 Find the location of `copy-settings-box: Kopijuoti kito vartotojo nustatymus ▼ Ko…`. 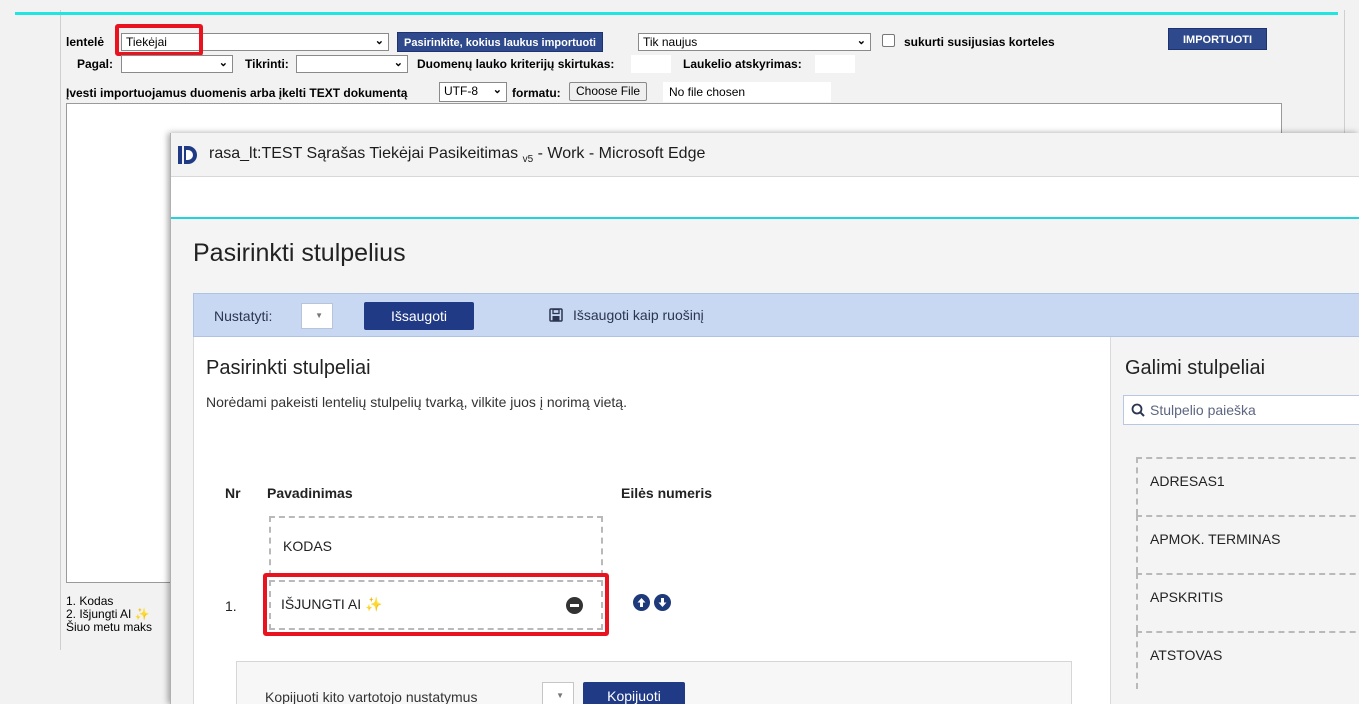

copy-settings-box: Kopijuoti kito vartotojo nustatymus ▼ Ko… is located at coordinates (654, 682).